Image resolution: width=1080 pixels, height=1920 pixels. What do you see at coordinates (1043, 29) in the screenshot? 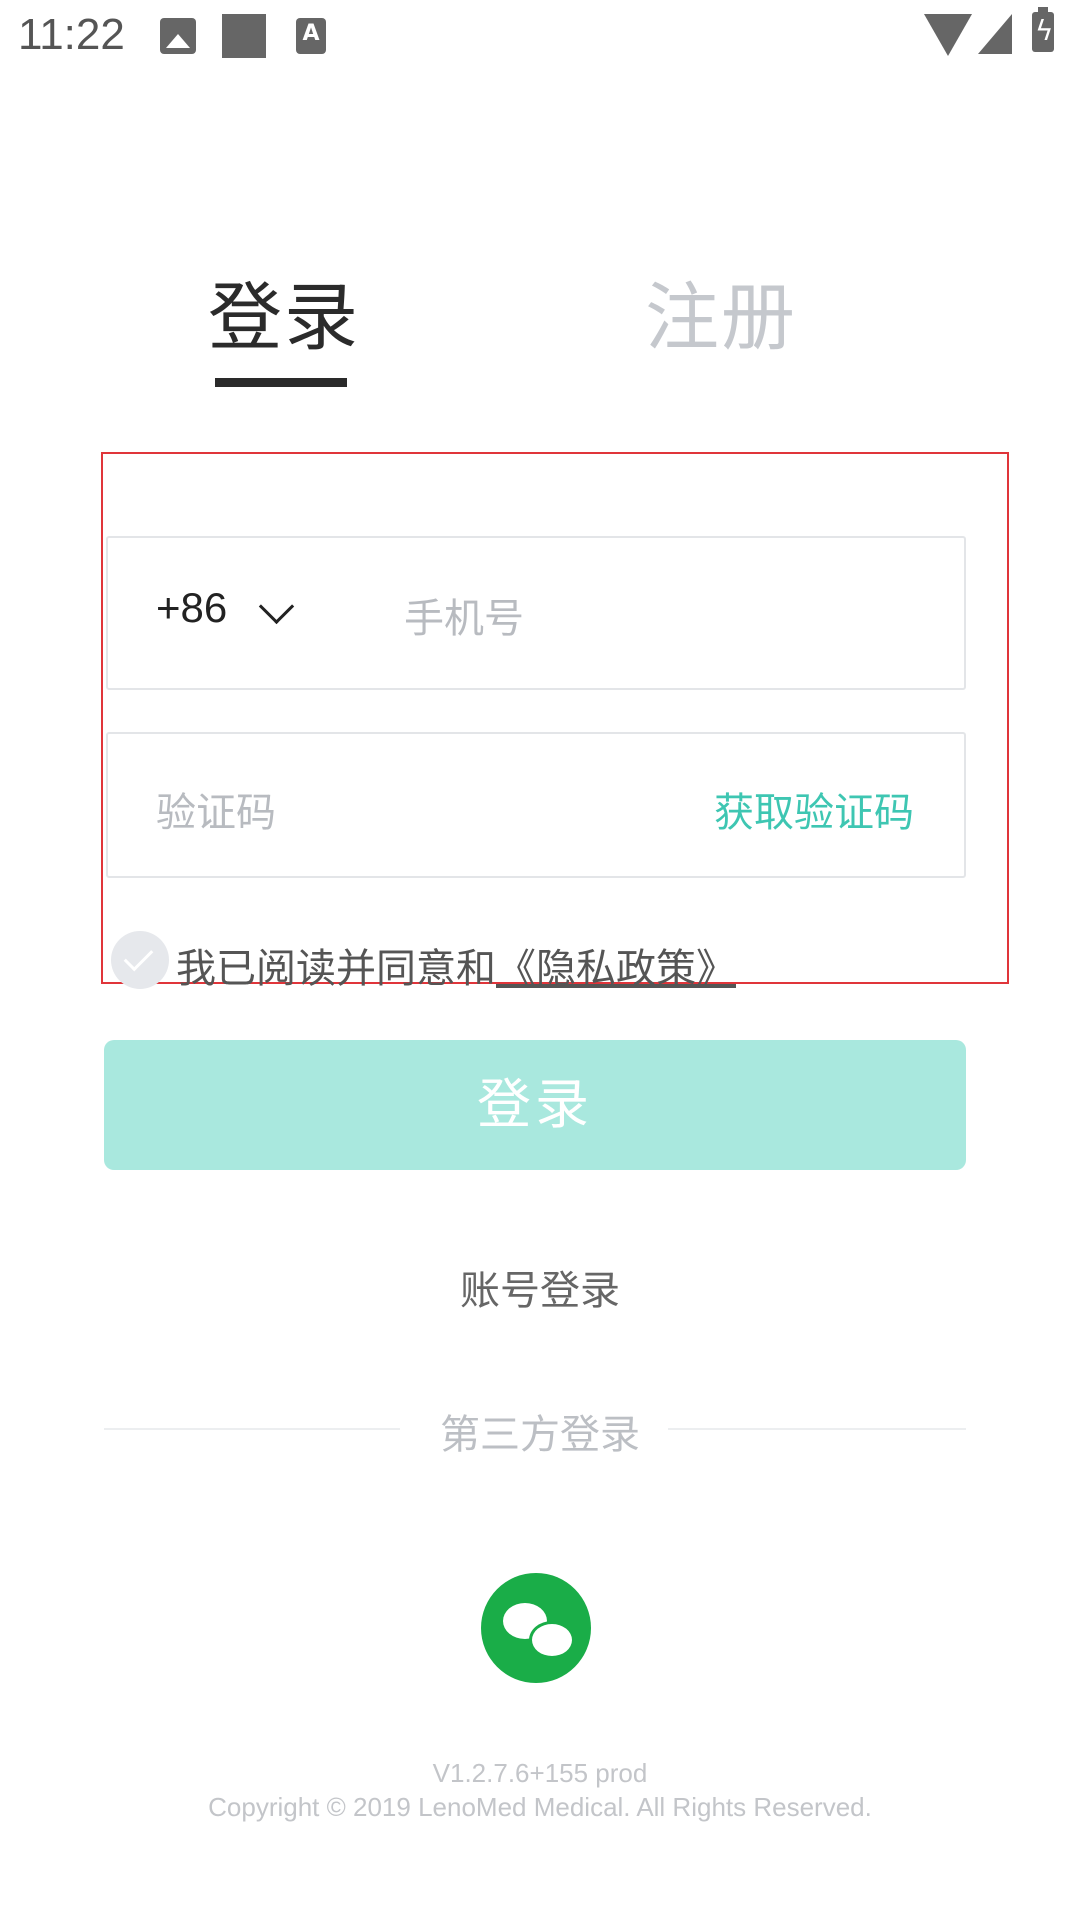
I see `battery-icon` at bounding box center [1043, 29].